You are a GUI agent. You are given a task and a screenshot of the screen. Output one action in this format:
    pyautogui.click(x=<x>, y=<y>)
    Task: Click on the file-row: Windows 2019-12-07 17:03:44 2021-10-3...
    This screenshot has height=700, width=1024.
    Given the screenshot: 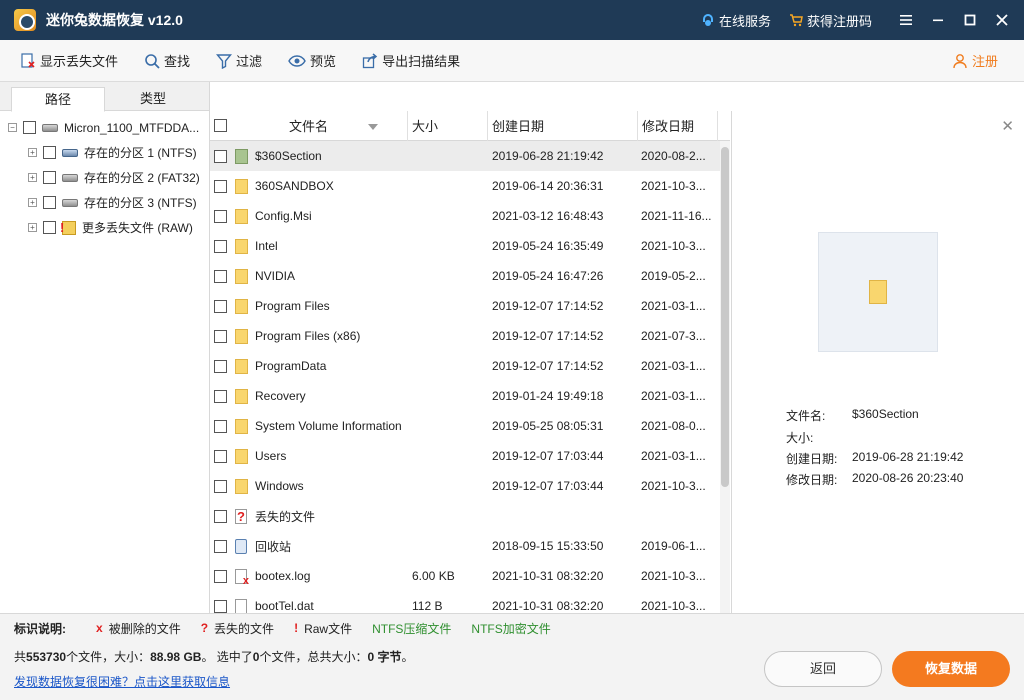 What is the action you would take?
    pyautogui.click(x=470, y=486)
    